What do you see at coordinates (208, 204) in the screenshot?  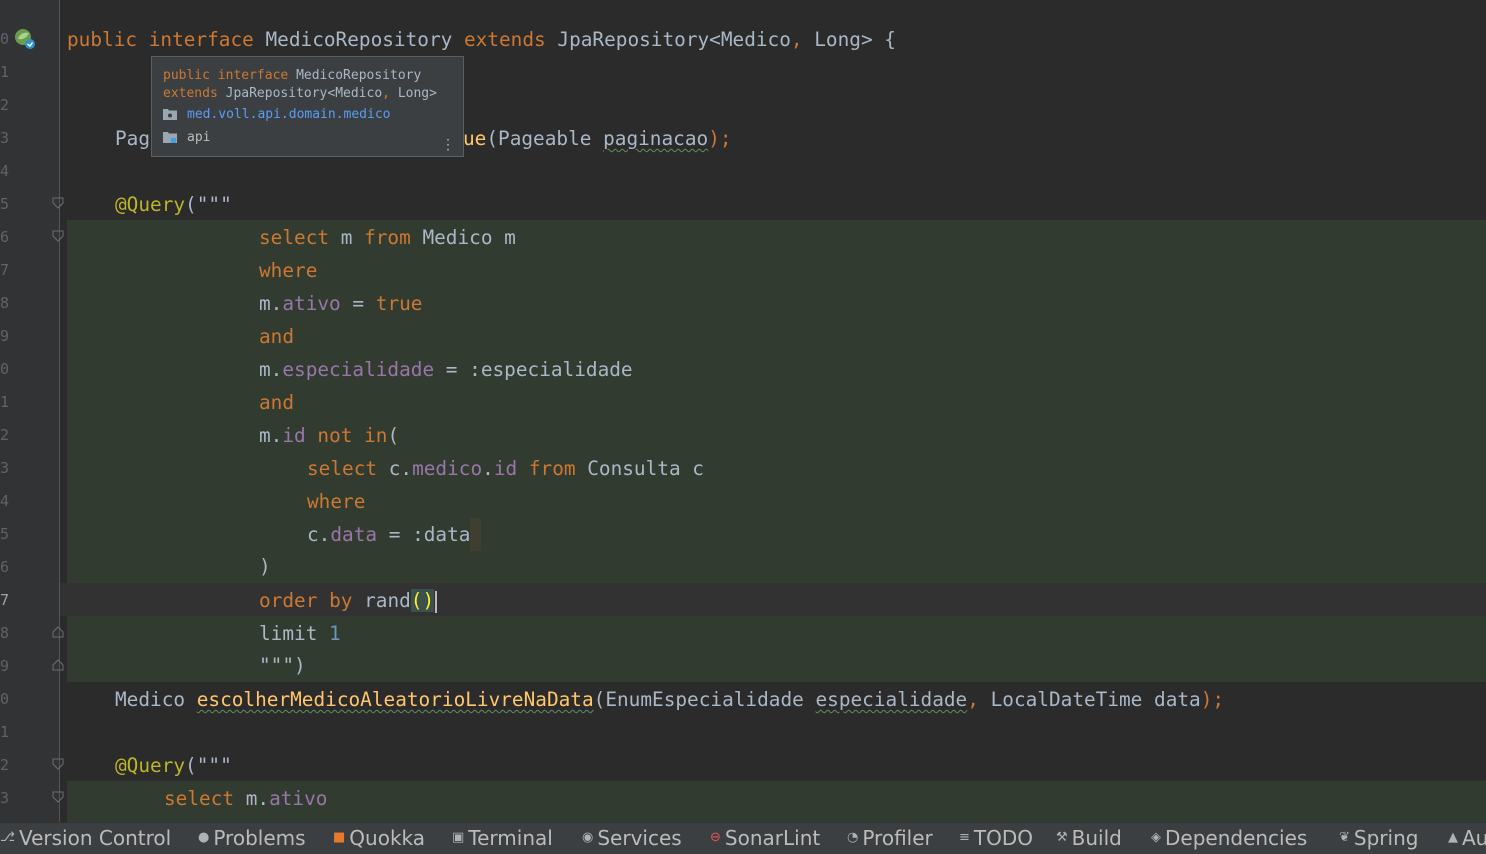 I see `token-string-delim: ("""` at bounding box center [208, 204].